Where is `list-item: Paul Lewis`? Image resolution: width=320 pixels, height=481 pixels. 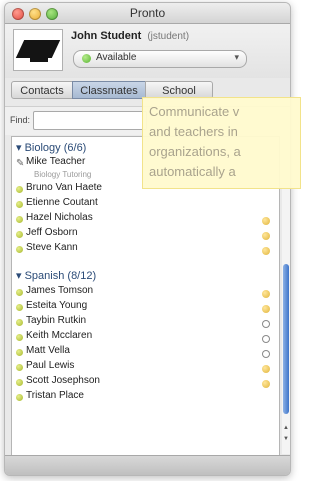 list-item: Paul Lewis is located at coordinates (50, 365).